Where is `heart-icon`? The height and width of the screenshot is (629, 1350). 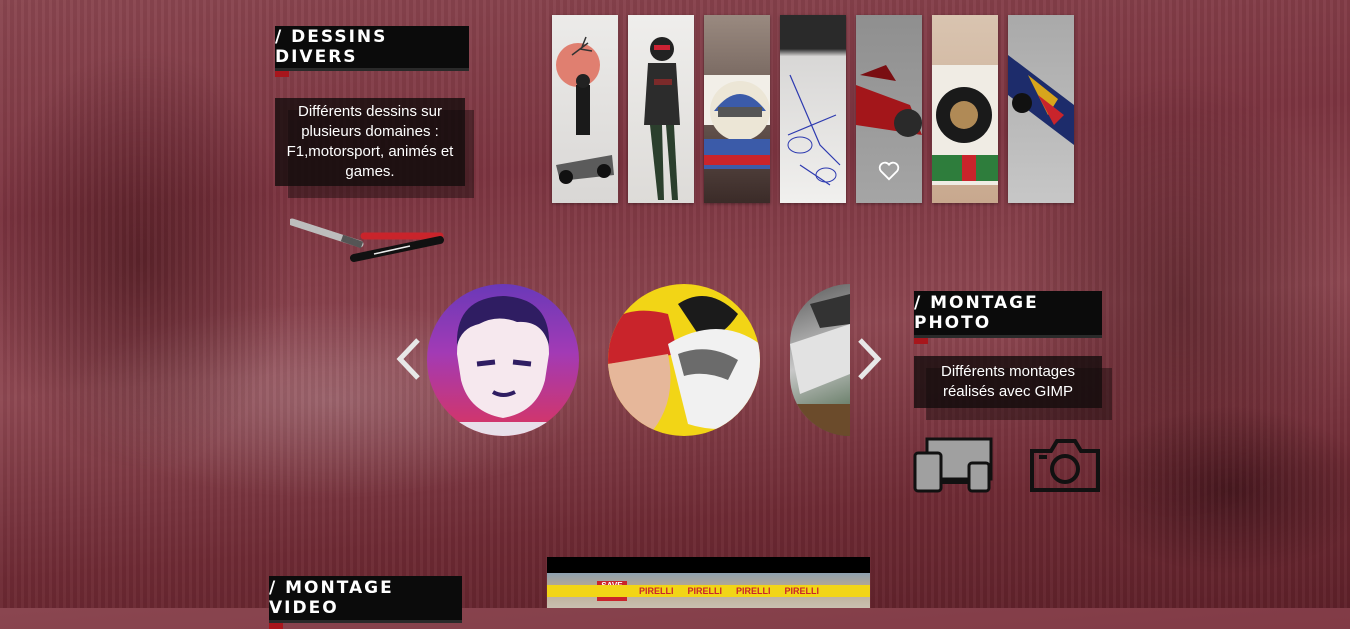 heart-icon is located at coordinates (889, 171).